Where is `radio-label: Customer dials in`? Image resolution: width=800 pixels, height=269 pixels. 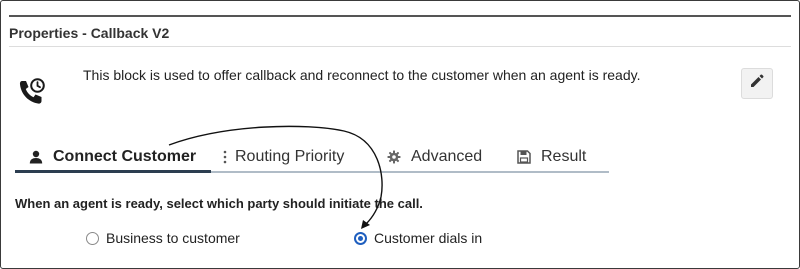
radio-label: Customer dials in is located at coordinates (428, 238).